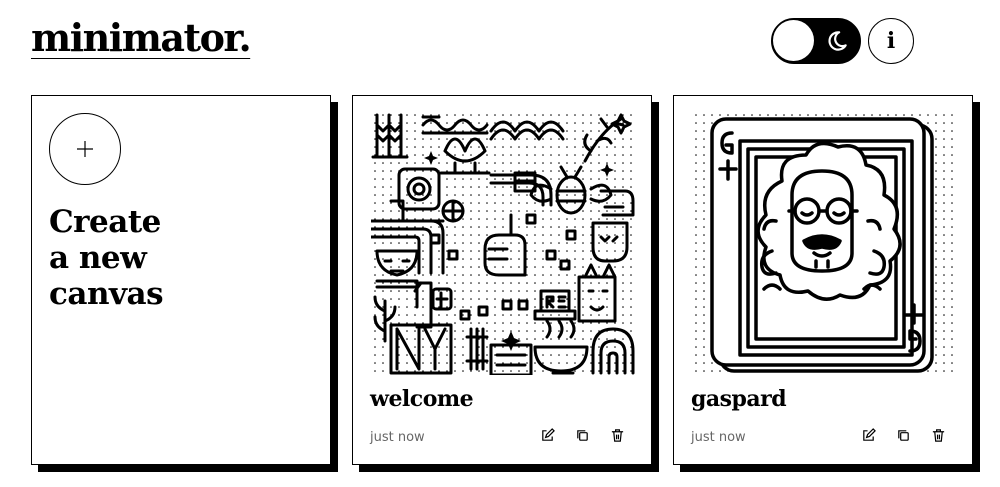  I want to click on create-line: Create, so click(105, 222).